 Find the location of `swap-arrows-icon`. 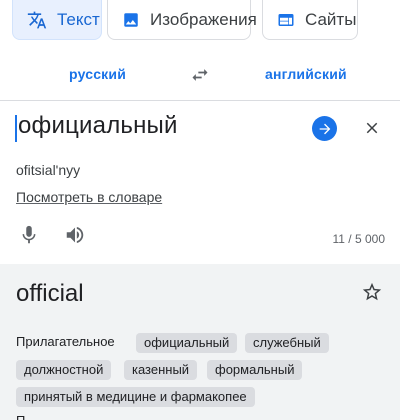

swap-arrows-icon is located at coordinates (200, 75).